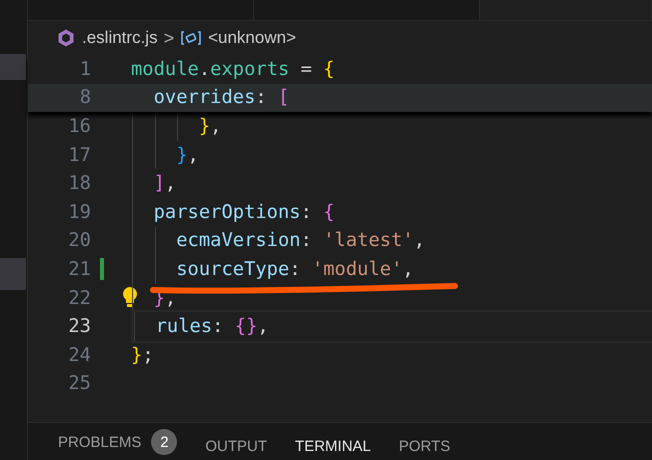 This screenshot has width=652, height=460. What do you see at coordinates (142, 355) in the screenshot?
I see `code-line: };` at bounding box center [142, 355].